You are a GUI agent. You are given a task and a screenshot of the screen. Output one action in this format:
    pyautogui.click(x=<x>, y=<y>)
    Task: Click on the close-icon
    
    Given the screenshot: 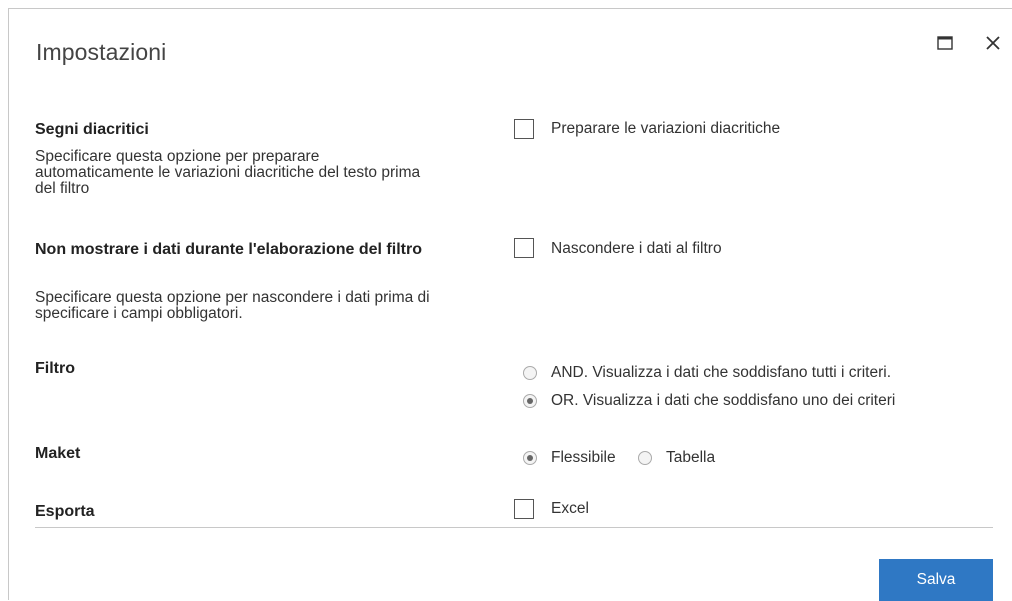 What is the action you would take?
    pyautogui.click(x=993, y=43)
    